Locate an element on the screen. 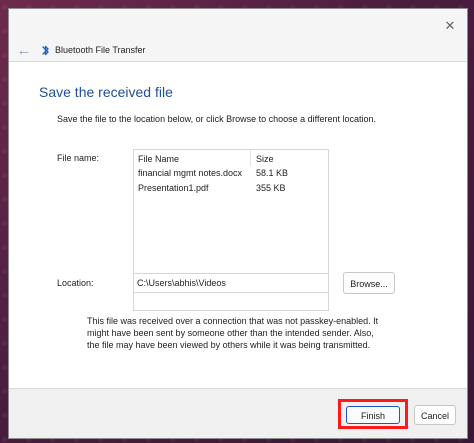 This screenshot has height=443, width=474. file-row: financial mgmt notes.docx 58.1 KB is located at coordinates (231, 175).